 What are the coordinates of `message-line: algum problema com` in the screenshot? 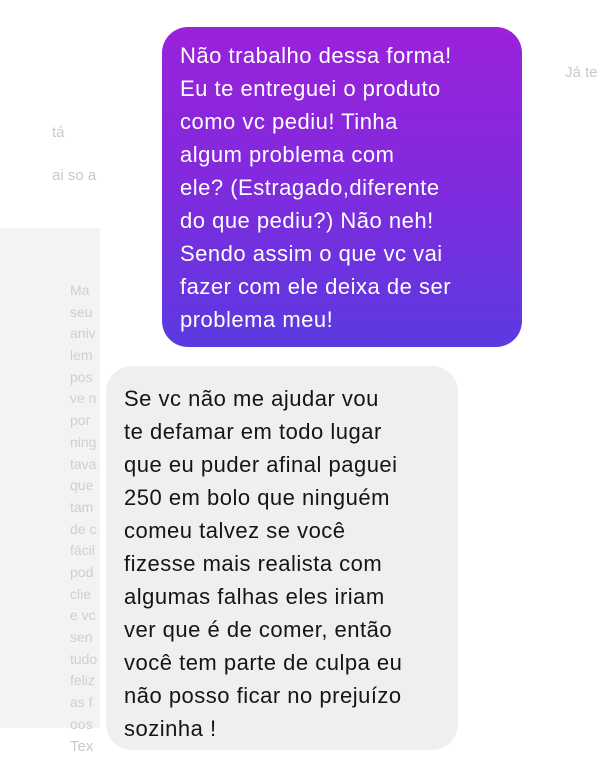 It's located at (287, 154).